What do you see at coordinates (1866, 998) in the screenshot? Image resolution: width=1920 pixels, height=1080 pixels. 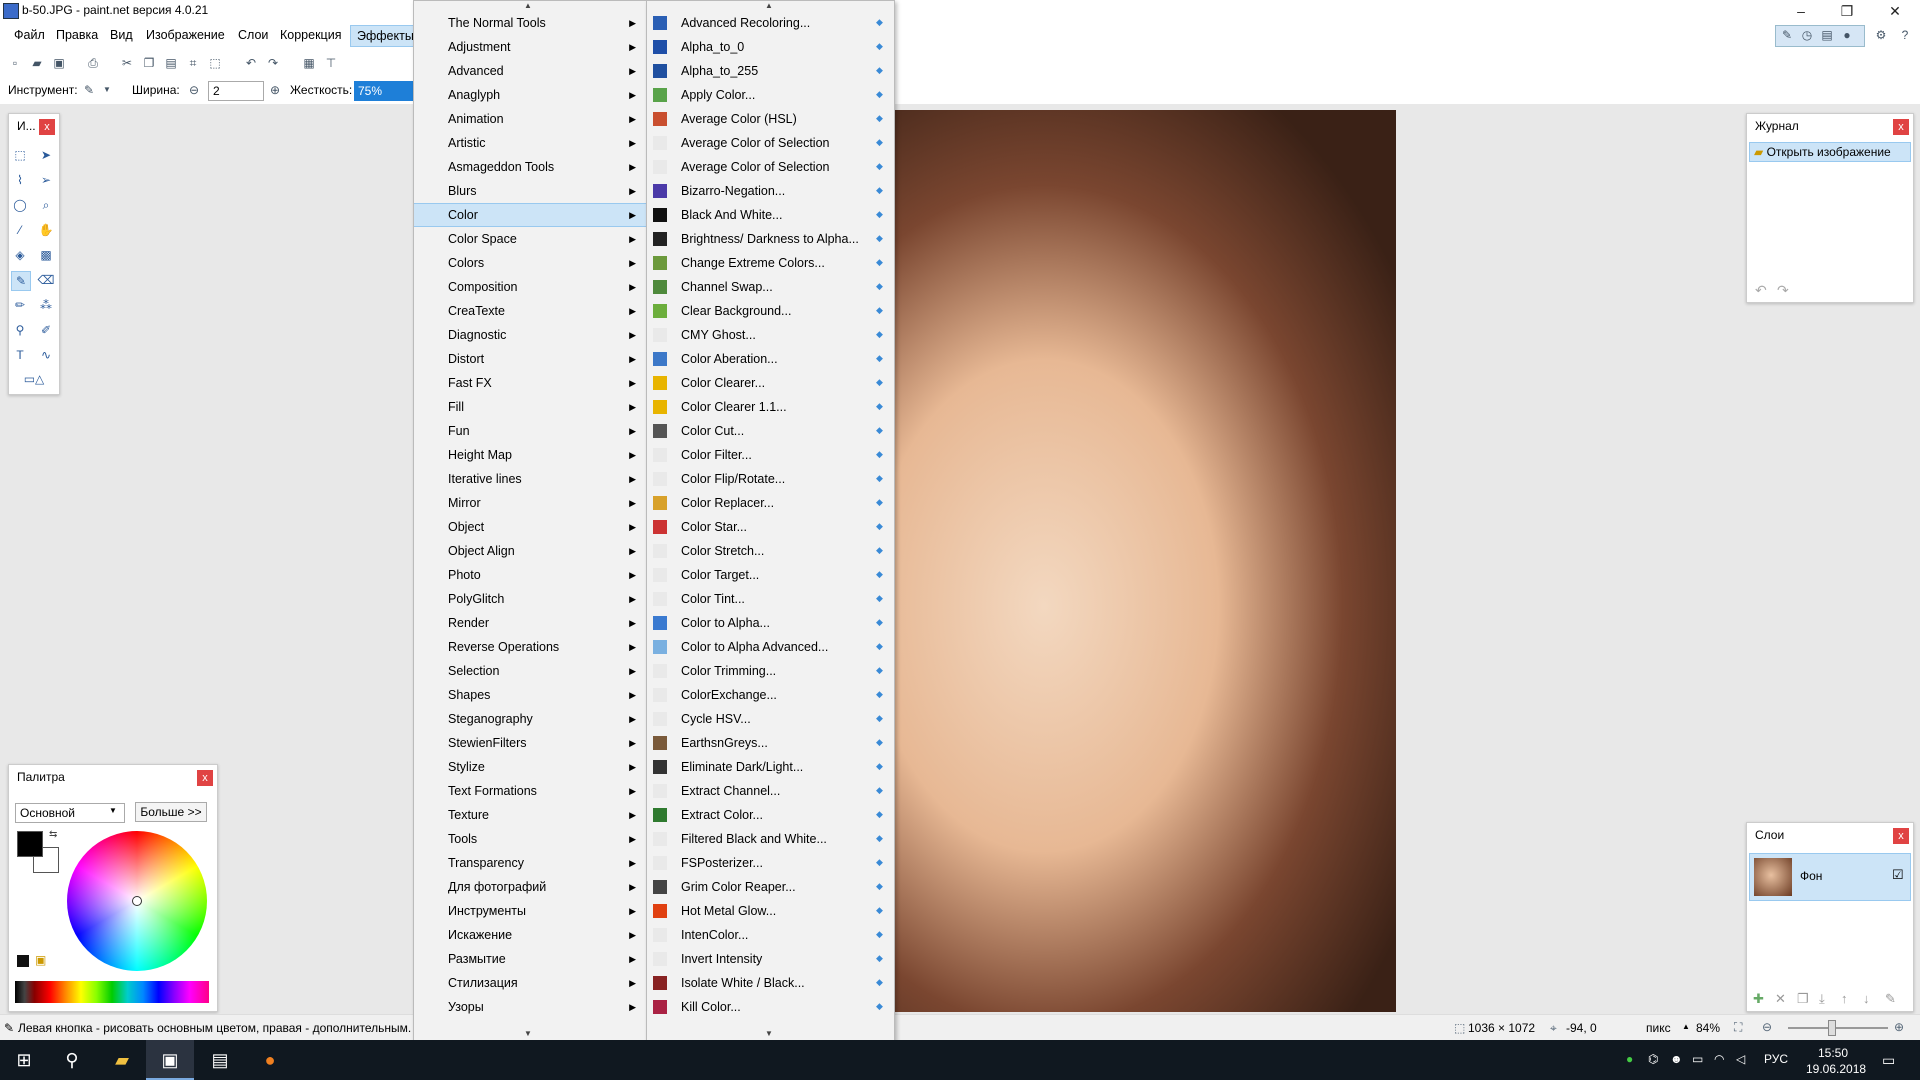 I see `move-layer-down-icon: ↓` at bounding box center [1866, 998].